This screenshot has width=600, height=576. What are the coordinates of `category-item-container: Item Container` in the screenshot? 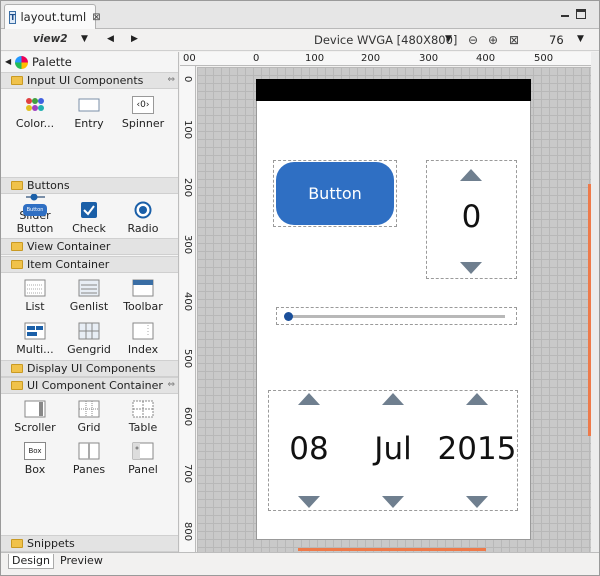 It's located at (89, 264).